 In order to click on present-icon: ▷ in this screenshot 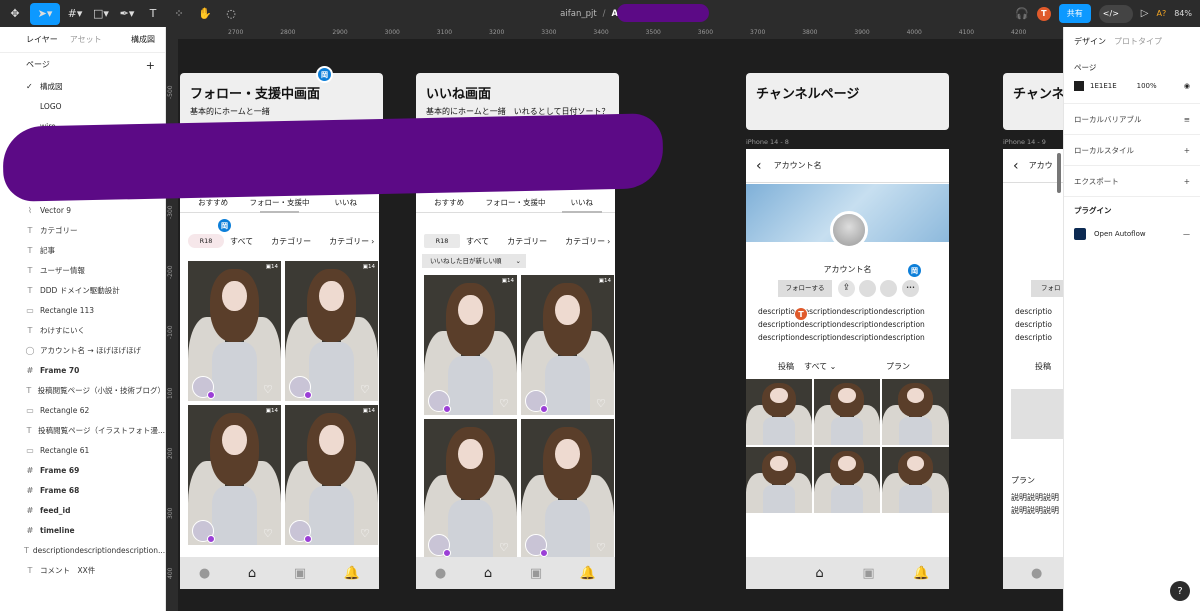, I will do `click(1145, 13)`.